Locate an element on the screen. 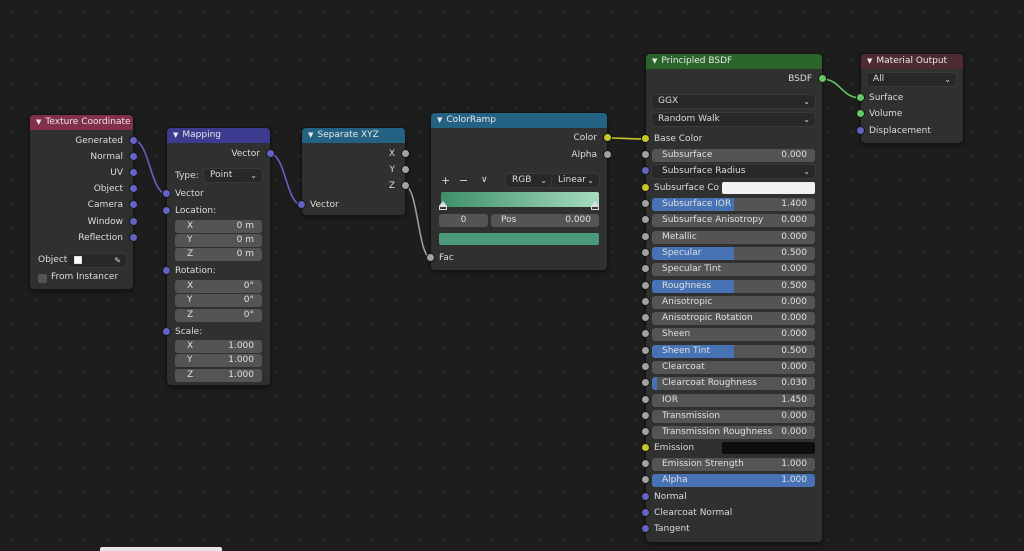 The height and width of the screenshot is (551, 1024). stop-index-field: 0 is located at coordinates (463, 220).